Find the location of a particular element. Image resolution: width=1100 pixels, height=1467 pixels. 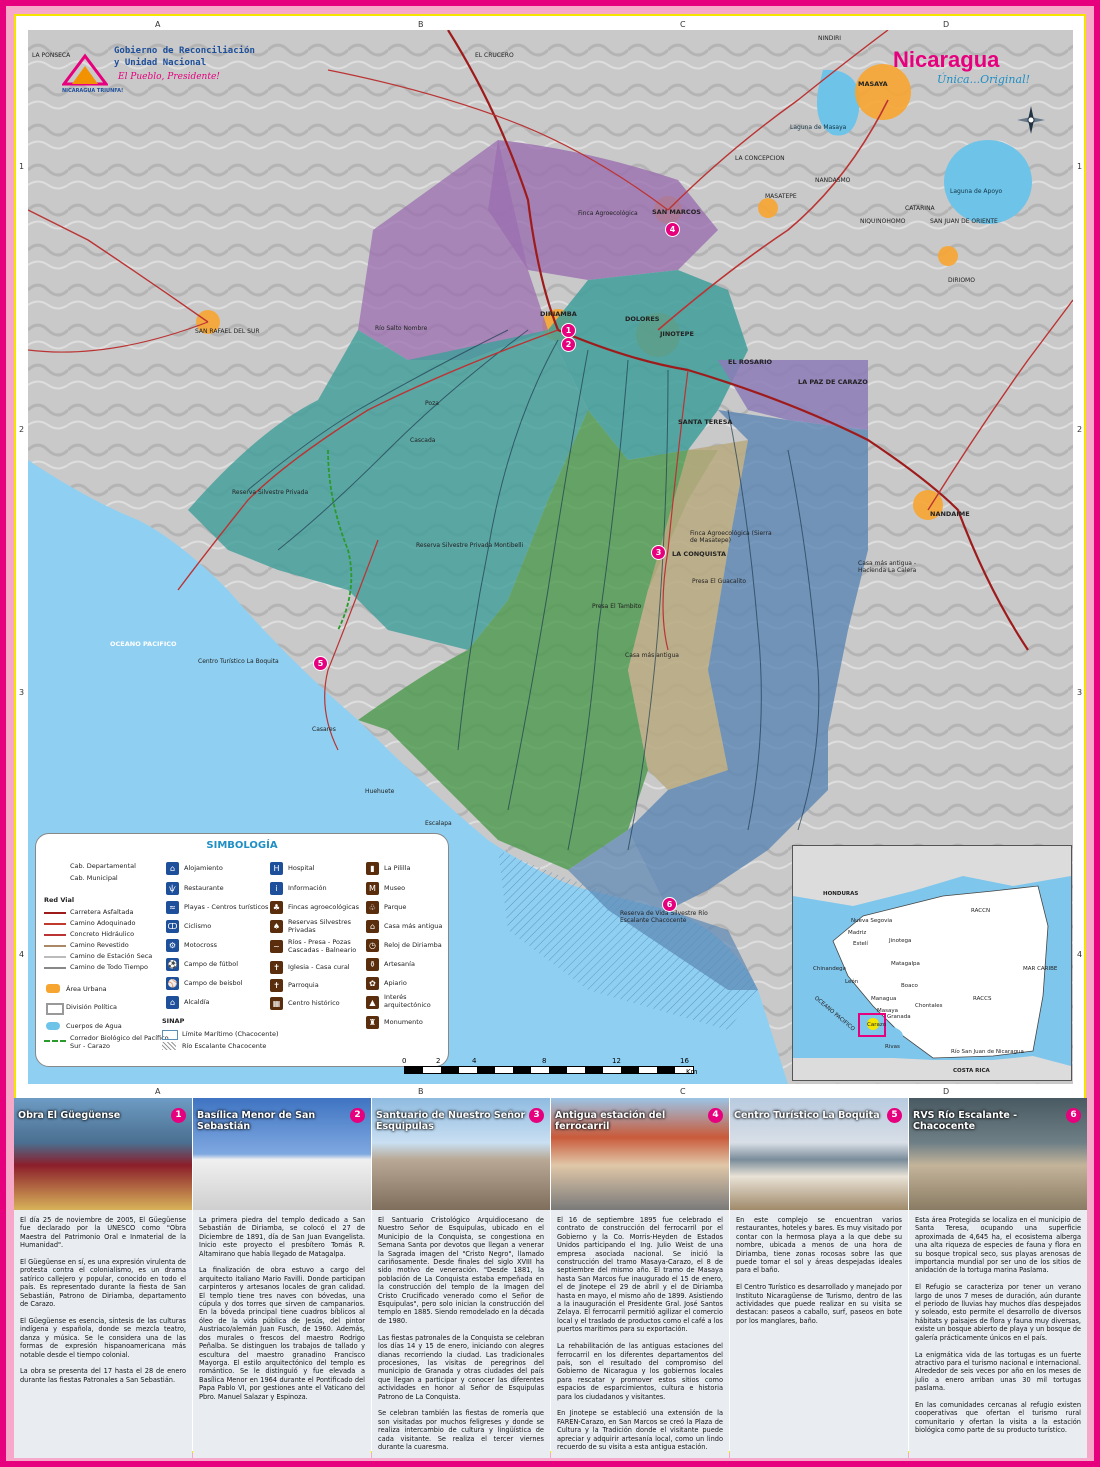

town-nindiri: NINDIRI is located at coordinates (829, 38).